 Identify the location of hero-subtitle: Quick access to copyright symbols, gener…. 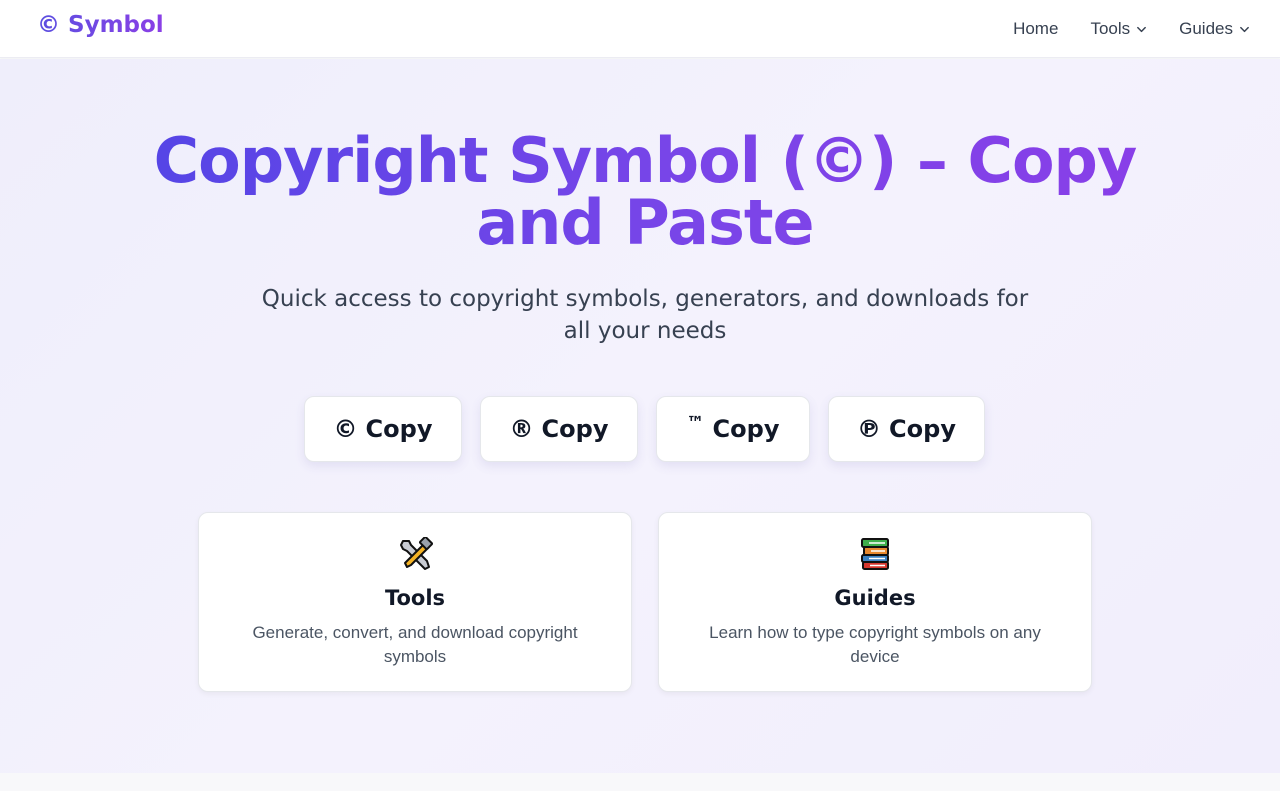
(645, 315).